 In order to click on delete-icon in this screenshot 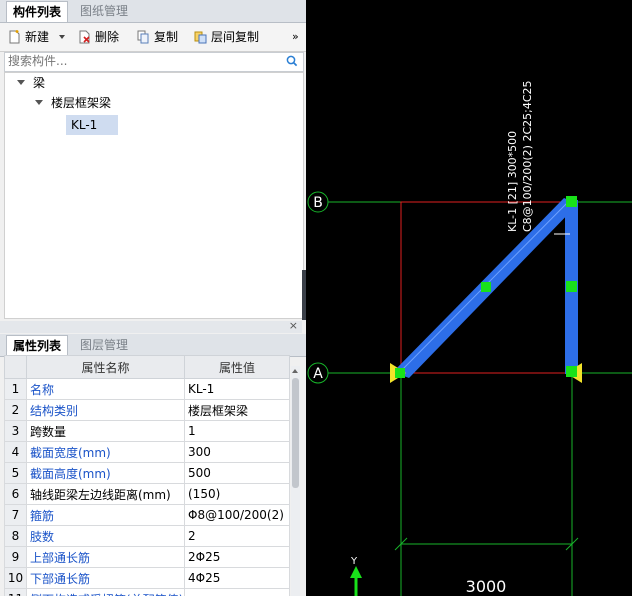, I will do `click(84, 37)`.